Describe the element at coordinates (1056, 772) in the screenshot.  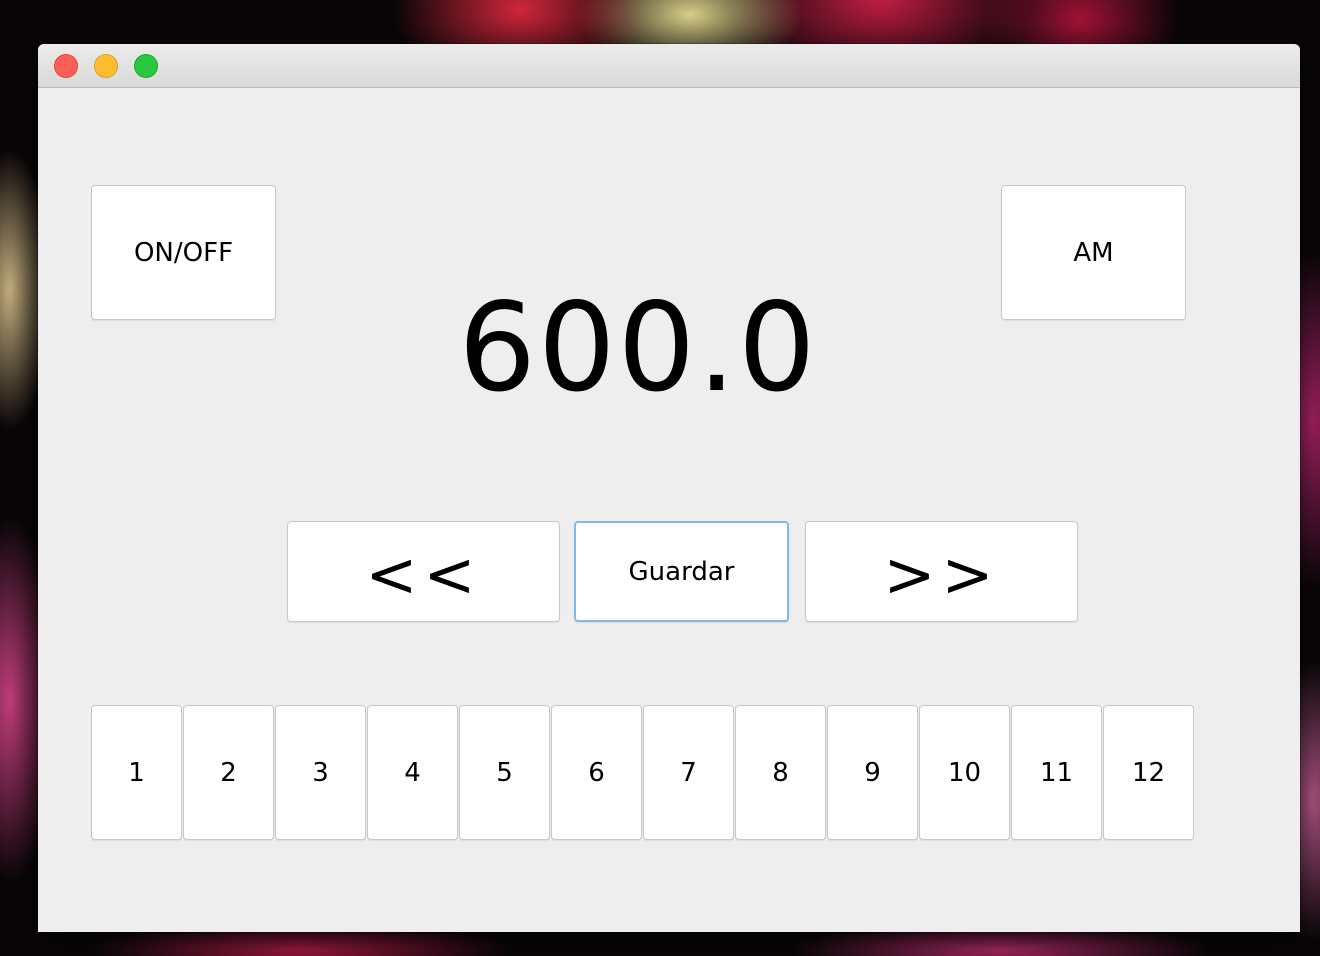
I see `preset-button-11: 11` at that location.